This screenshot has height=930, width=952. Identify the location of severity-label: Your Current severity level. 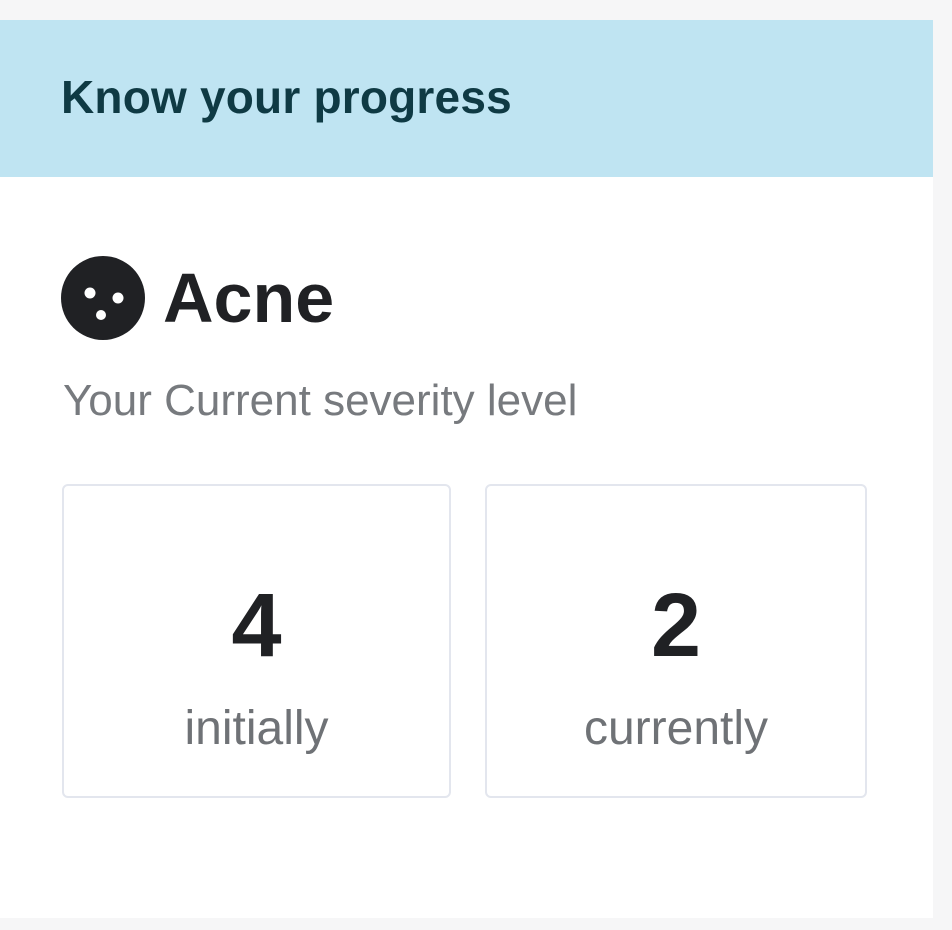
(320, 400).